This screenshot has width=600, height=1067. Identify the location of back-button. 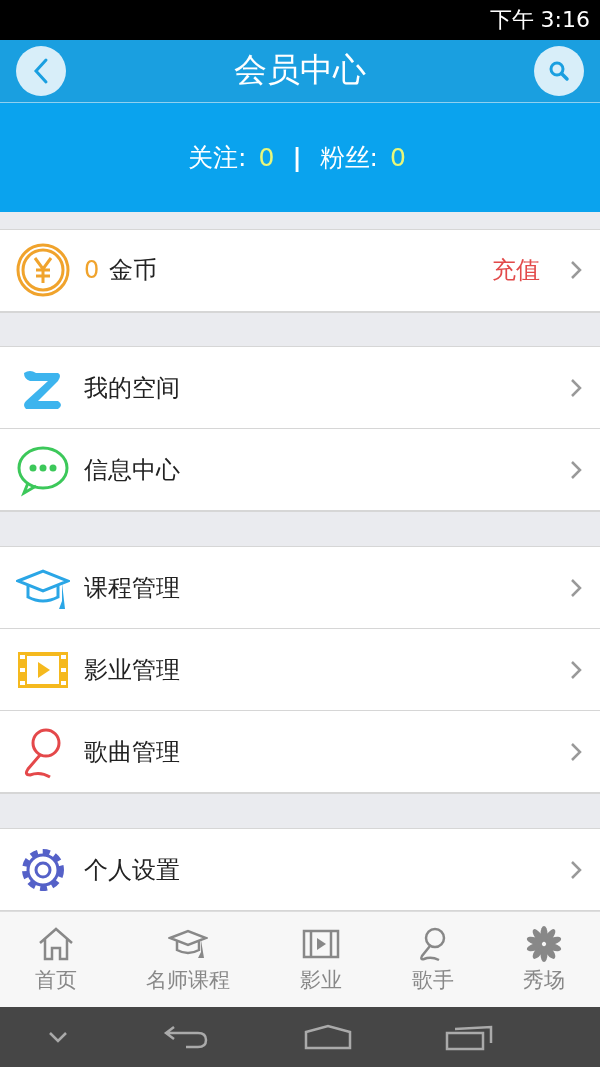
(41, 70).